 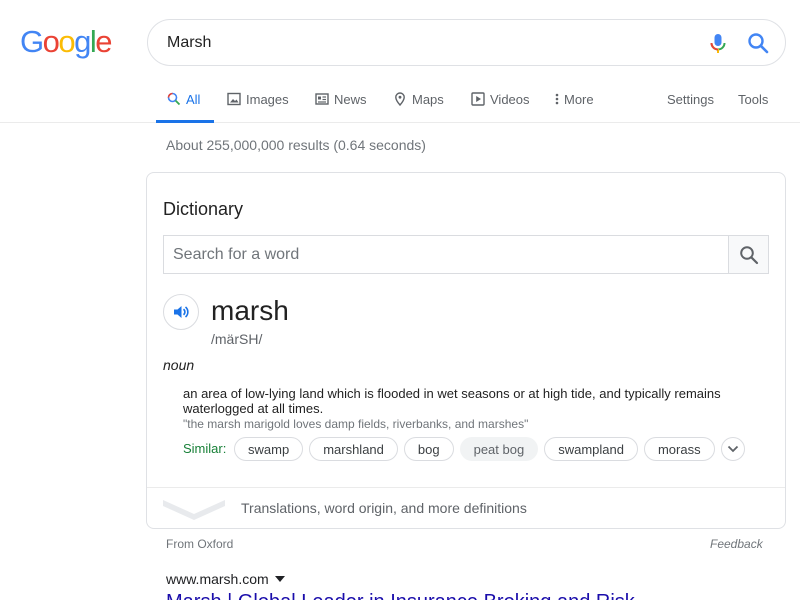 I want to click on tab-label: Maps, so click(x=428, y=99).